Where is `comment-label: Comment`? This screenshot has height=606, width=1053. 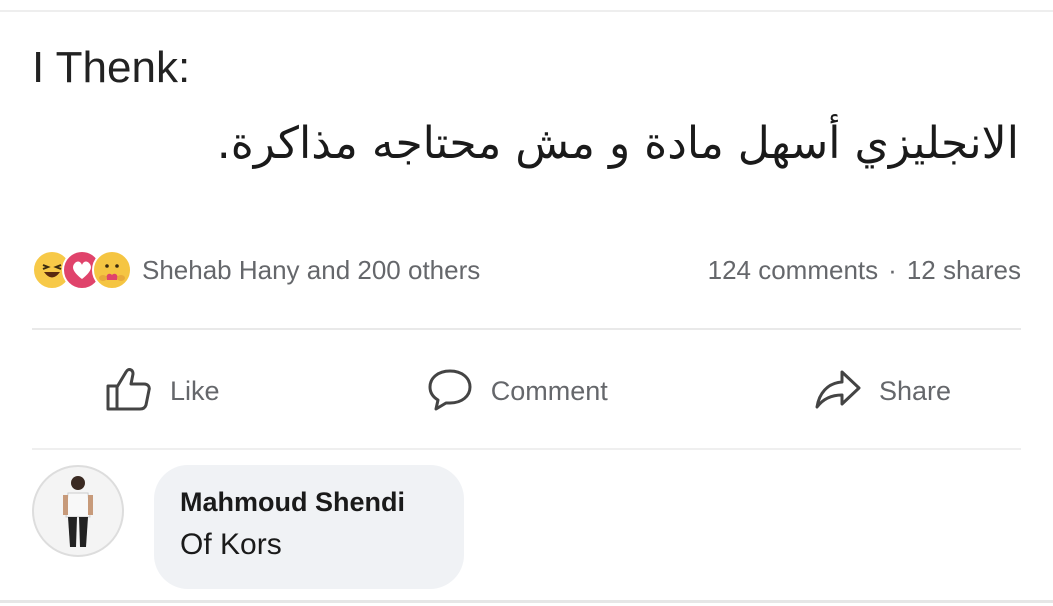
comment-label: Comment is located at coordinates (549, 390).